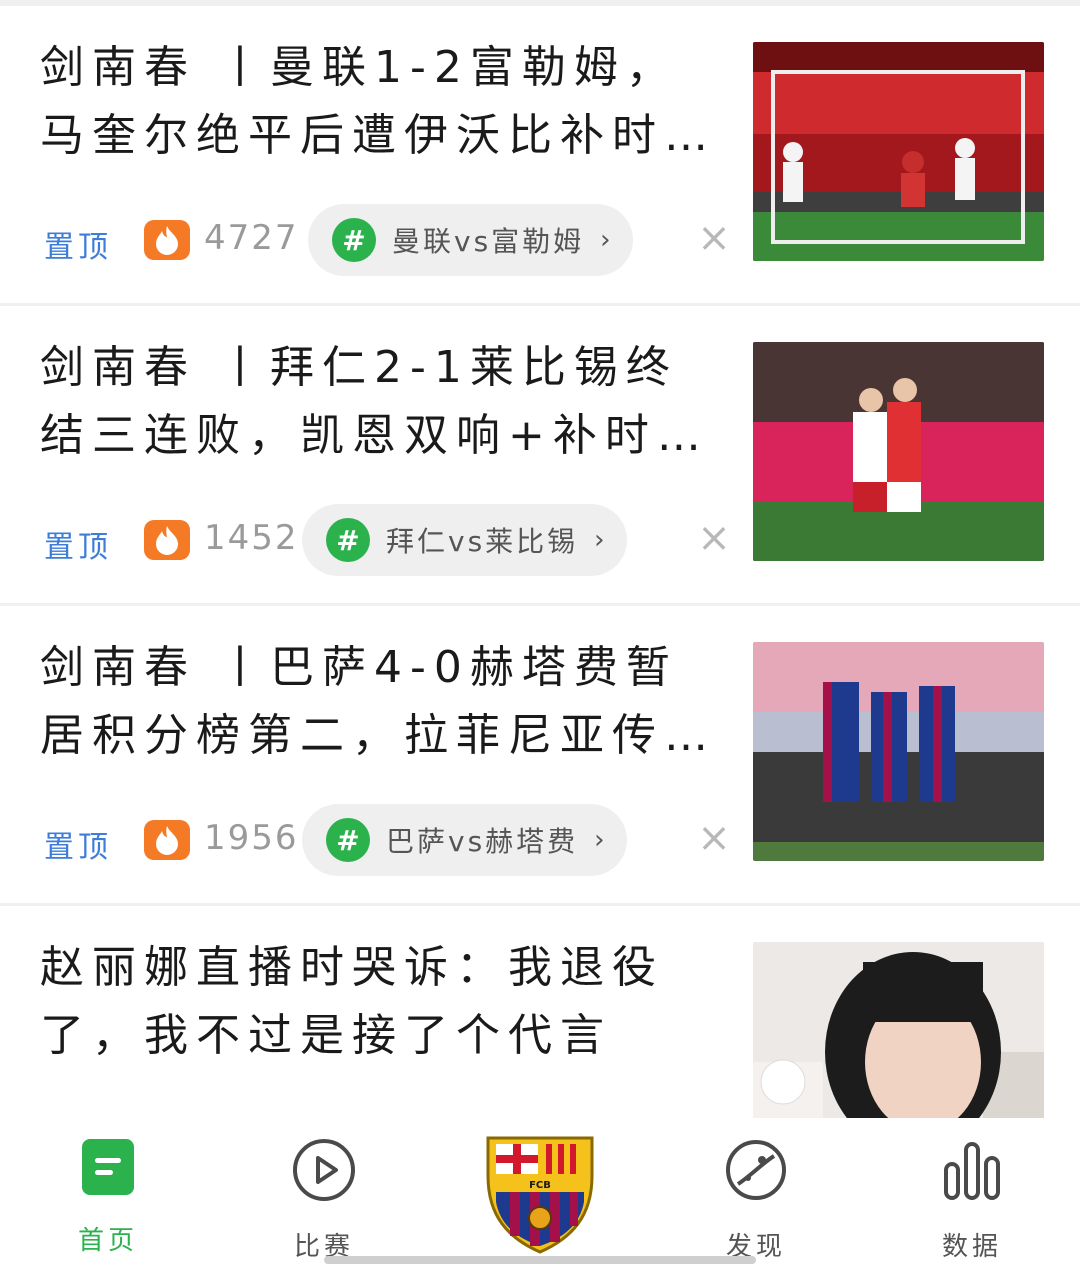  I want to click on home-icon, so click(108, 1167).